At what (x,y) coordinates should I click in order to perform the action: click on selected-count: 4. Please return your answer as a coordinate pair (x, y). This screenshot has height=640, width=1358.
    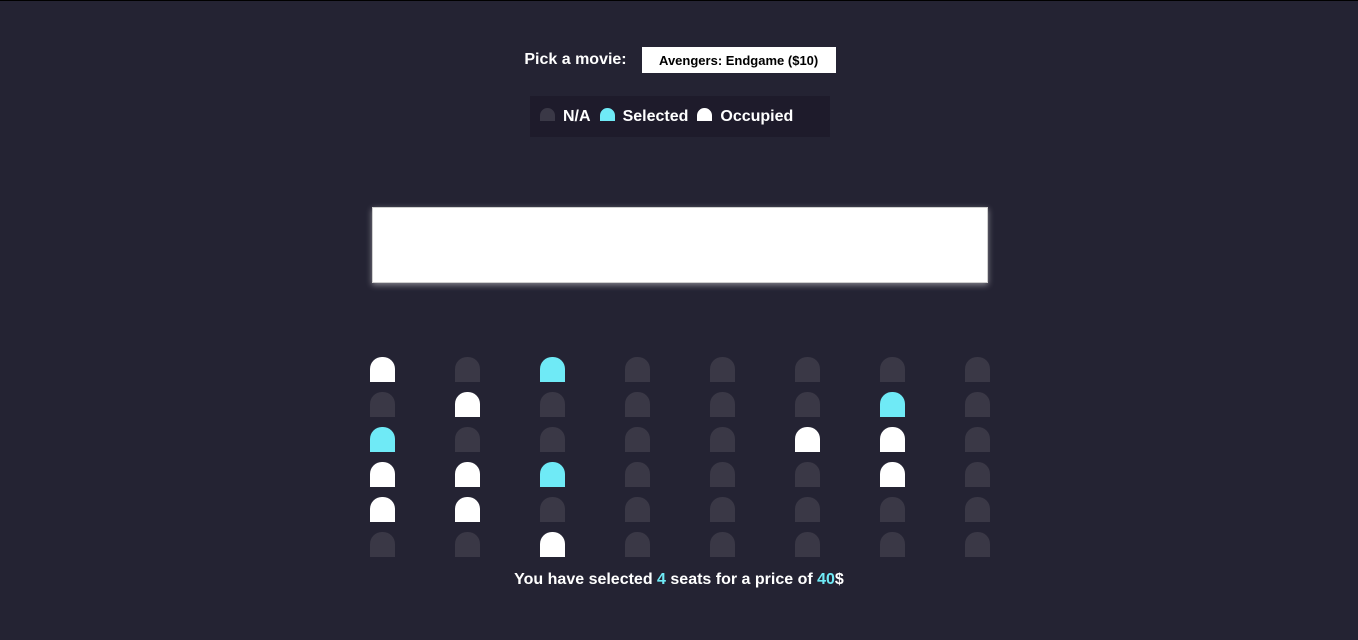
    Looking at the image, I should click on (661, 579).